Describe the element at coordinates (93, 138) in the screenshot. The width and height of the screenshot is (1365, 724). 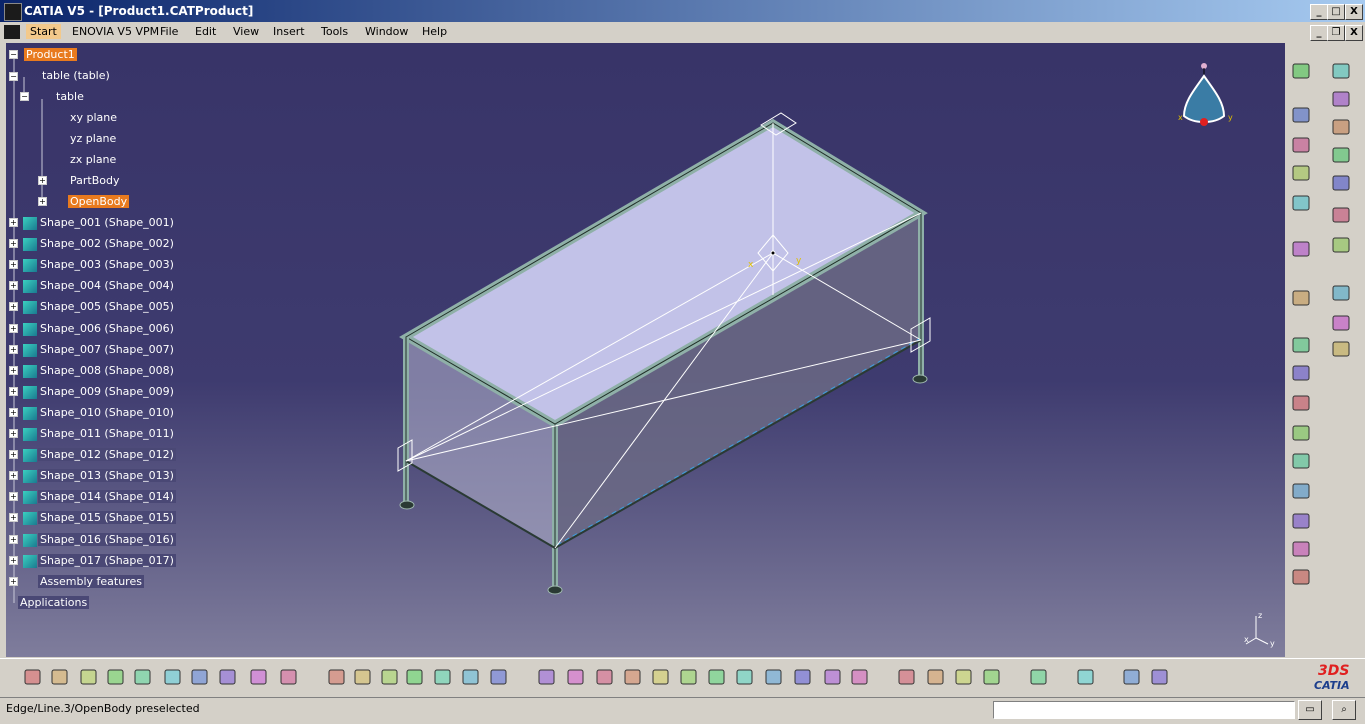
I see `tree-yz-plane: yz plane` at that location.